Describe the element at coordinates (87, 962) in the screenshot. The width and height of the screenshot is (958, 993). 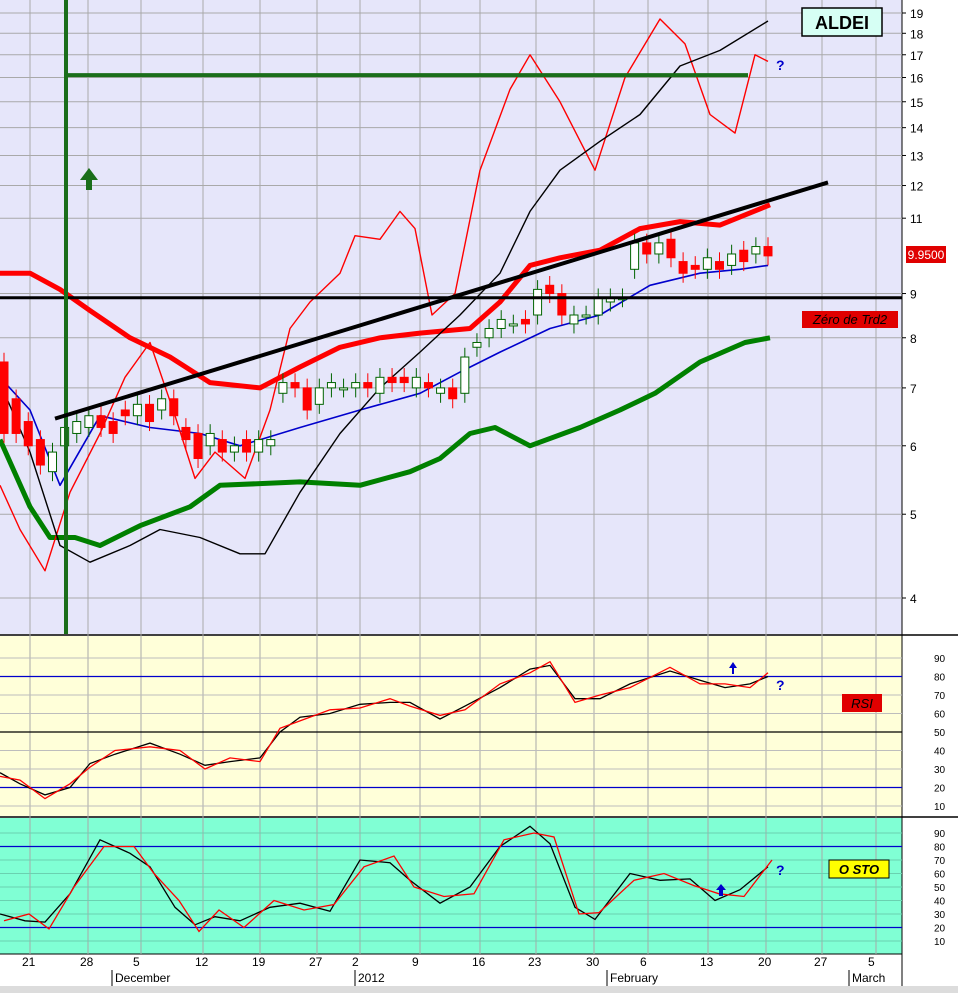
I see `x-day-label: 28` at that location.